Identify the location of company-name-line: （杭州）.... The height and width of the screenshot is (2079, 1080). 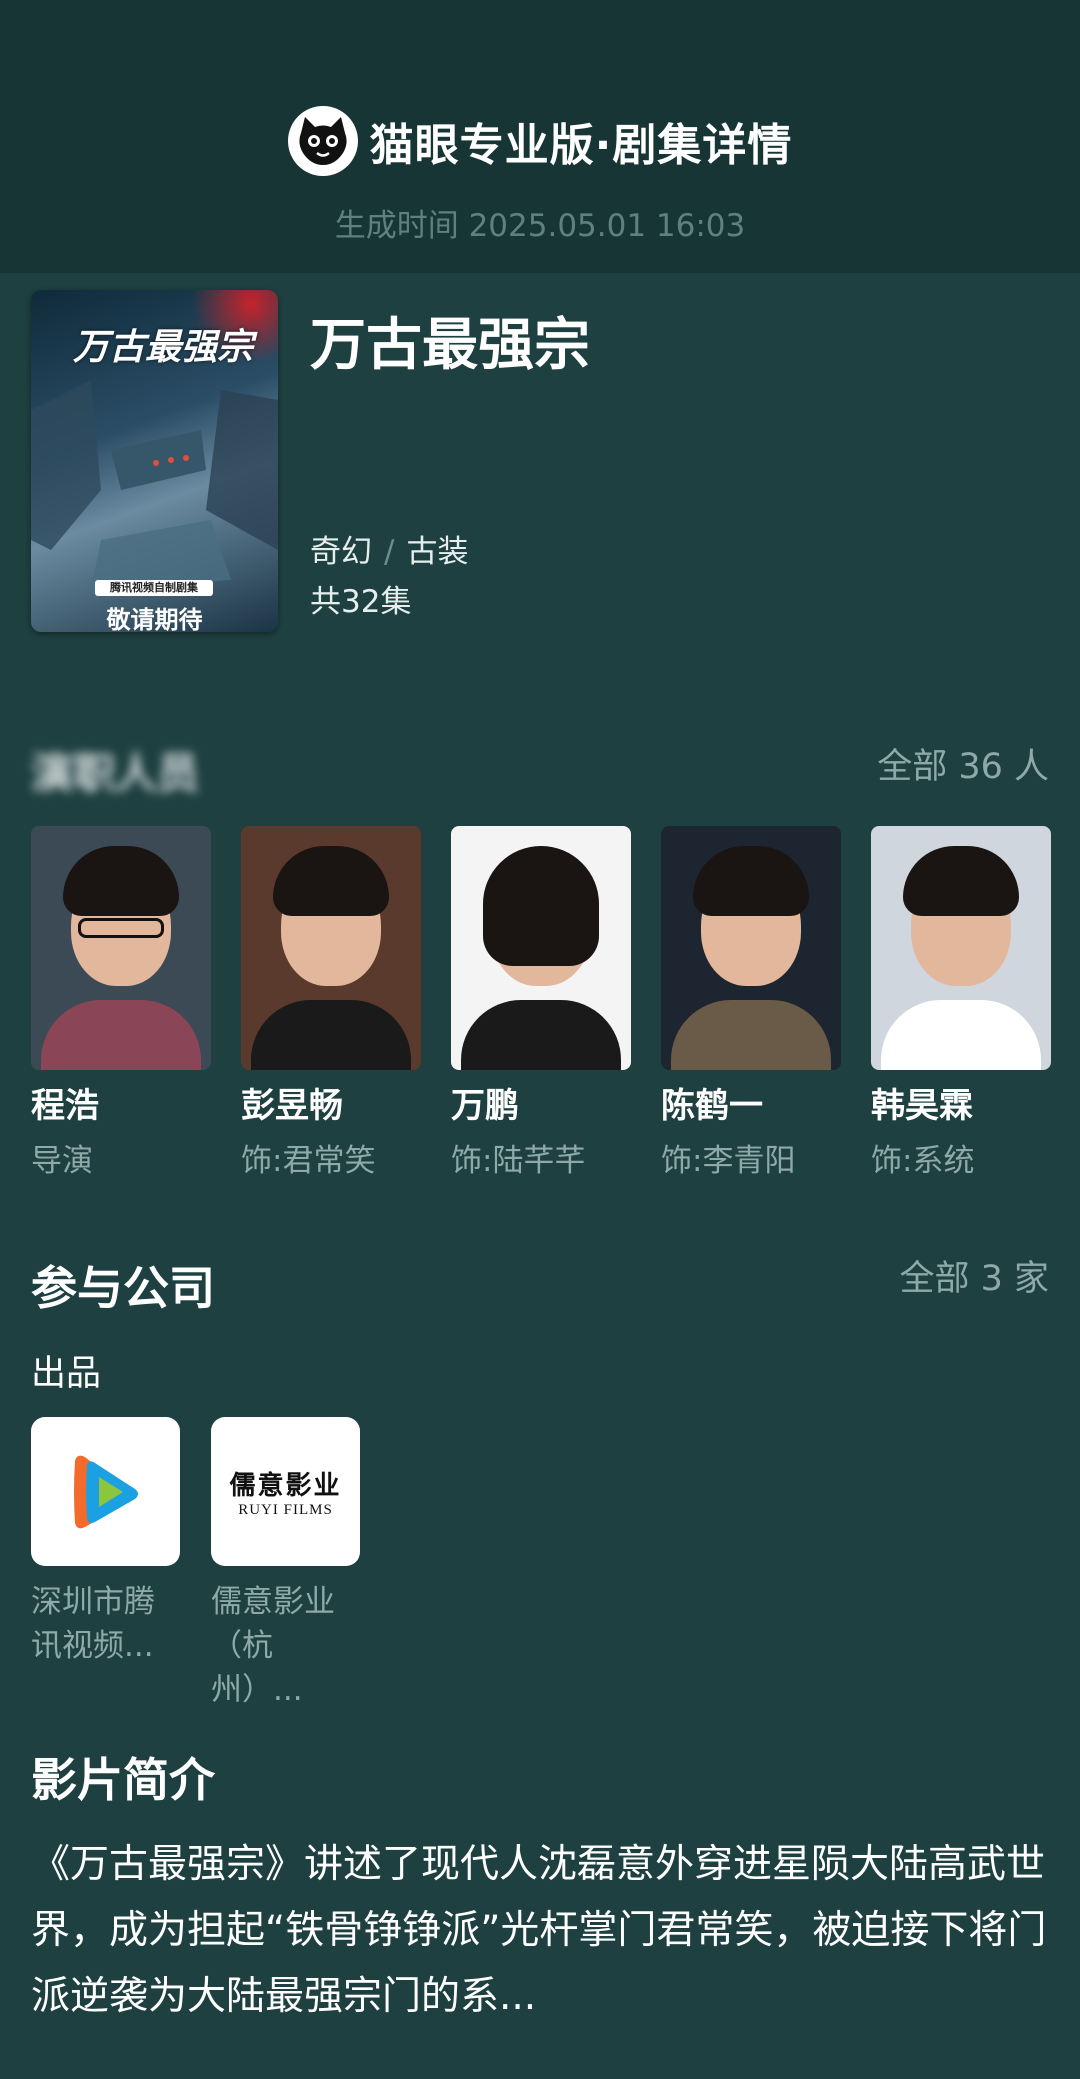
(257, 1668).